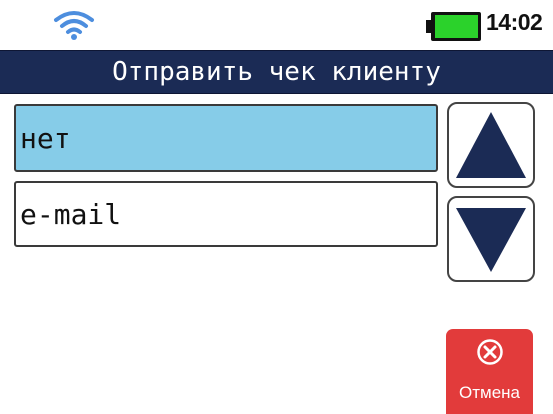  What do you see at coordinates (490, 352) in the screenshot?
I see `close-circle-icon` at bounding box center [490, 352].